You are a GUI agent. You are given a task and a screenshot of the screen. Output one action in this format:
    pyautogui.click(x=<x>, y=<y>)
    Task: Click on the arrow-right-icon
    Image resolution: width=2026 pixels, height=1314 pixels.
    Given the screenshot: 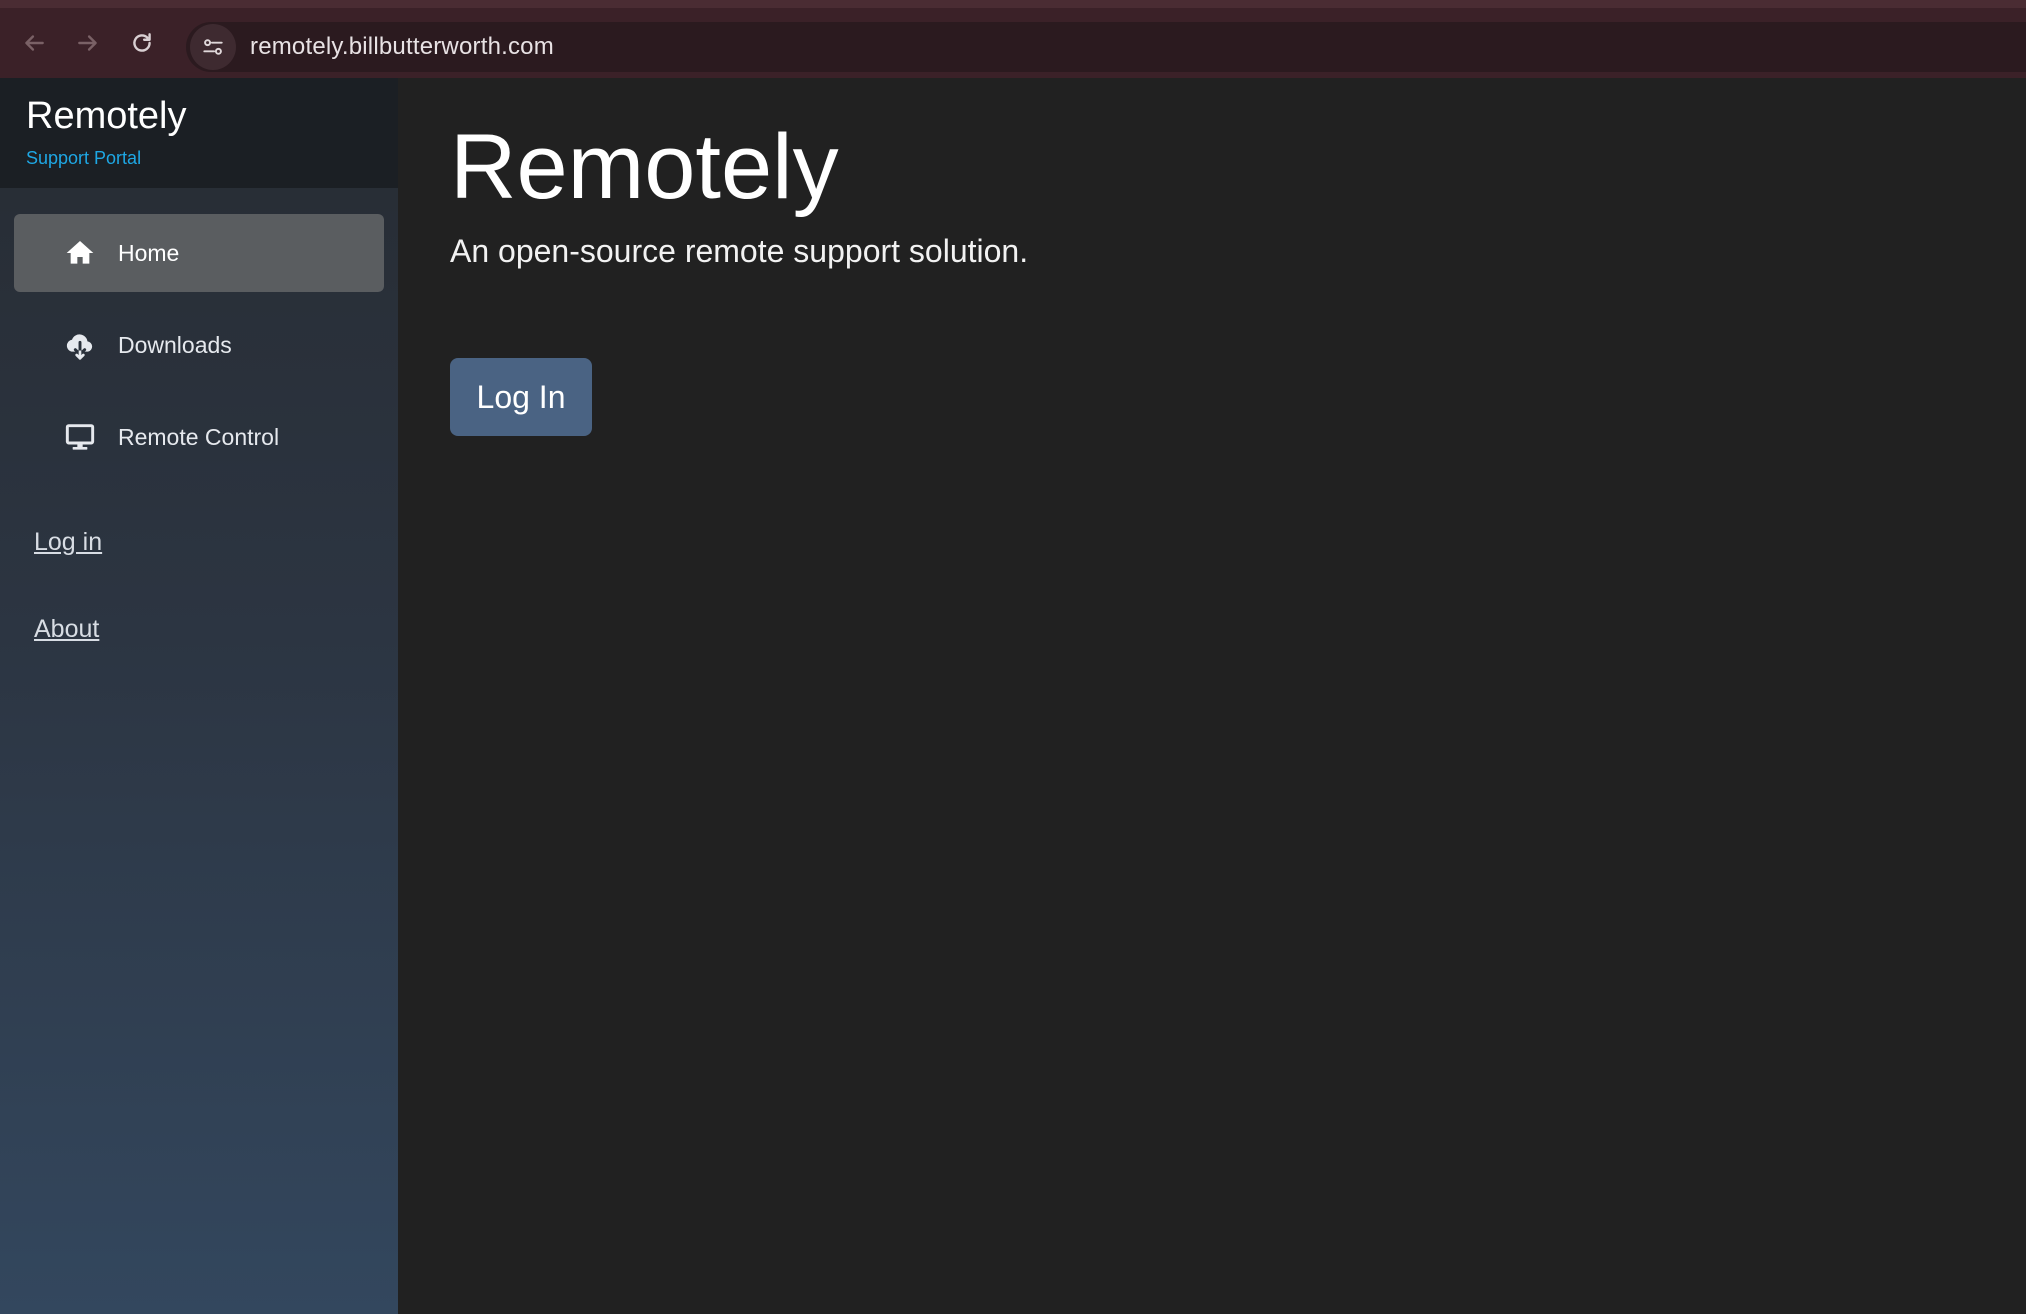 What is the action you would take?
    pyautogui.click(x=87, y=43)
    